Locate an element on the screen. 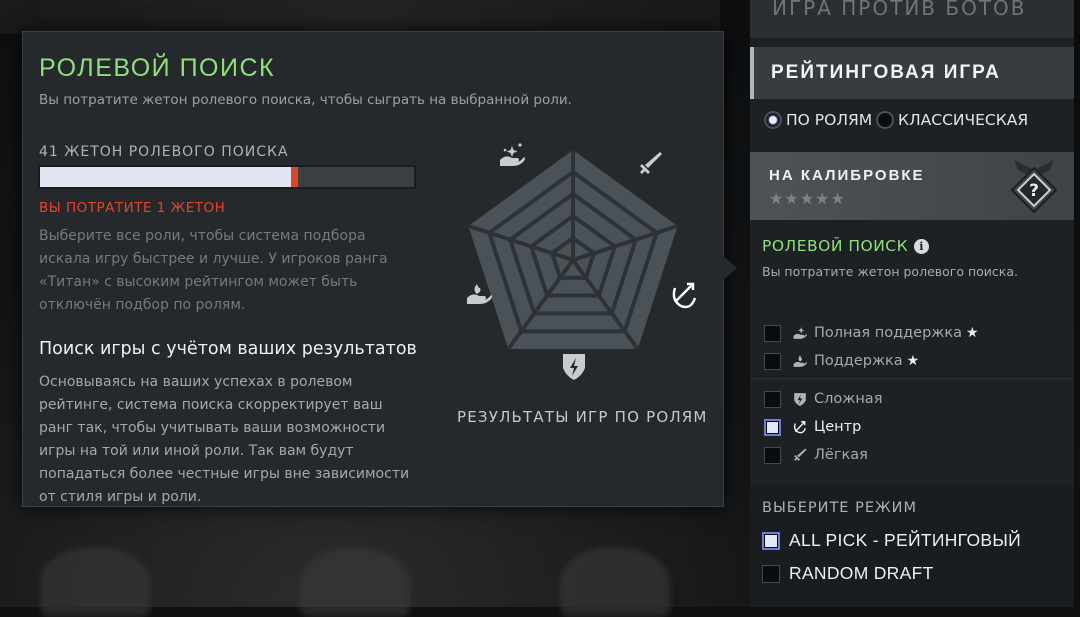 Image resolution: width=1080 pixels, height=617 pixels. medal-question-mark: ? is located at coordinates (1034, 191).